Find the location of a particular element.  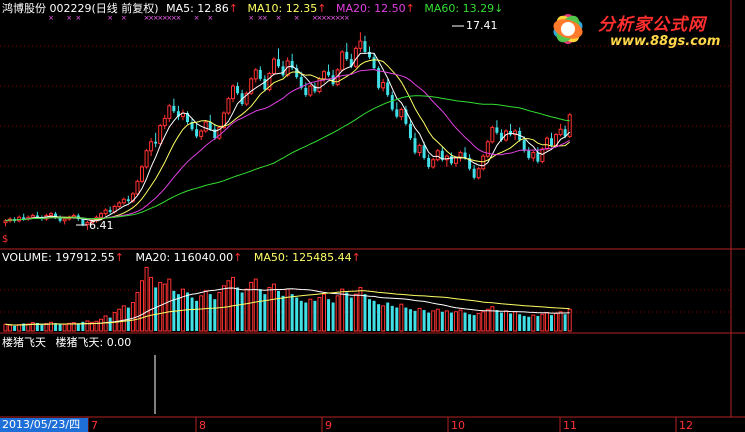

month-label: 8 is located at coordinates (202, 425).